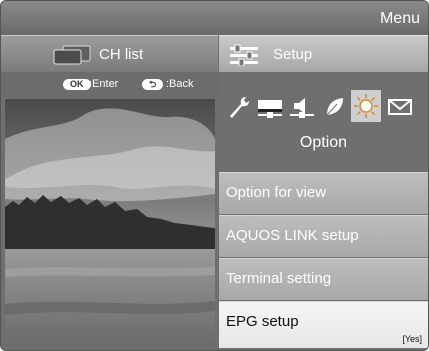 This screenshot has height=351, width=429. I want to click on menu-item-epg-setup: EPG setup [Yes], so click(323, 324).